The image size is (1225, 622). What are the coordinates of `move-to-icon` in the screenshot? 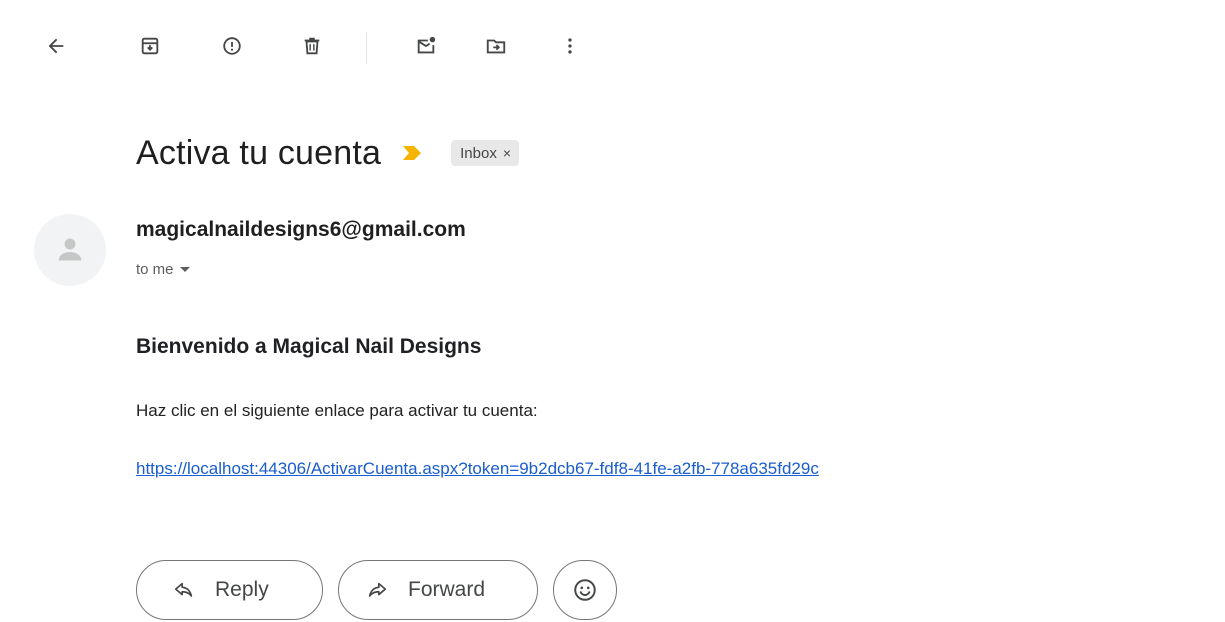 It's located at (496, 46).